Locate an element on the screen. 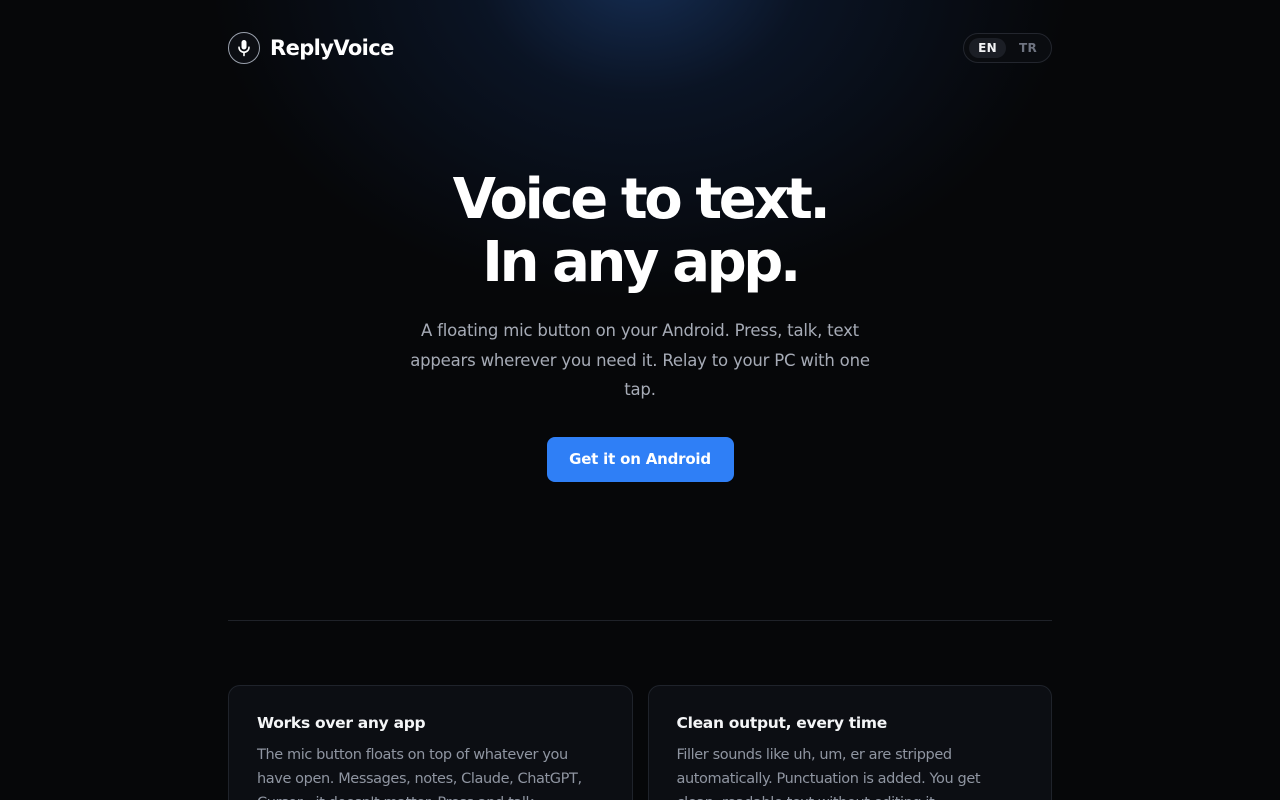 The height and width of the screenshot is (800, 1280). language-switcher: EN TR is located at coordinates (1007, 48).